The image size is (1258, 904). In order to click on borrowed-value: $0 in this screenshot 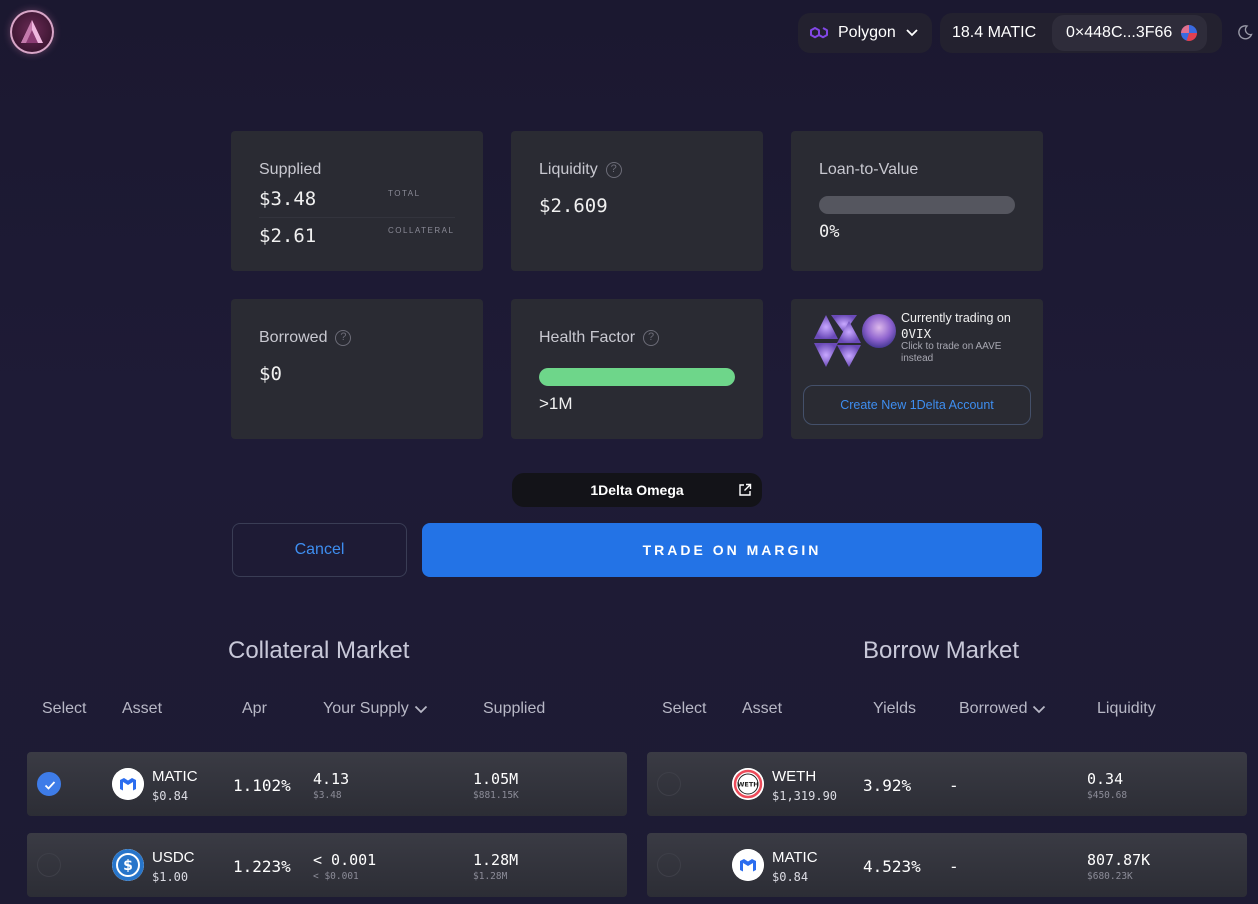, I will do `click(270, 374)`.